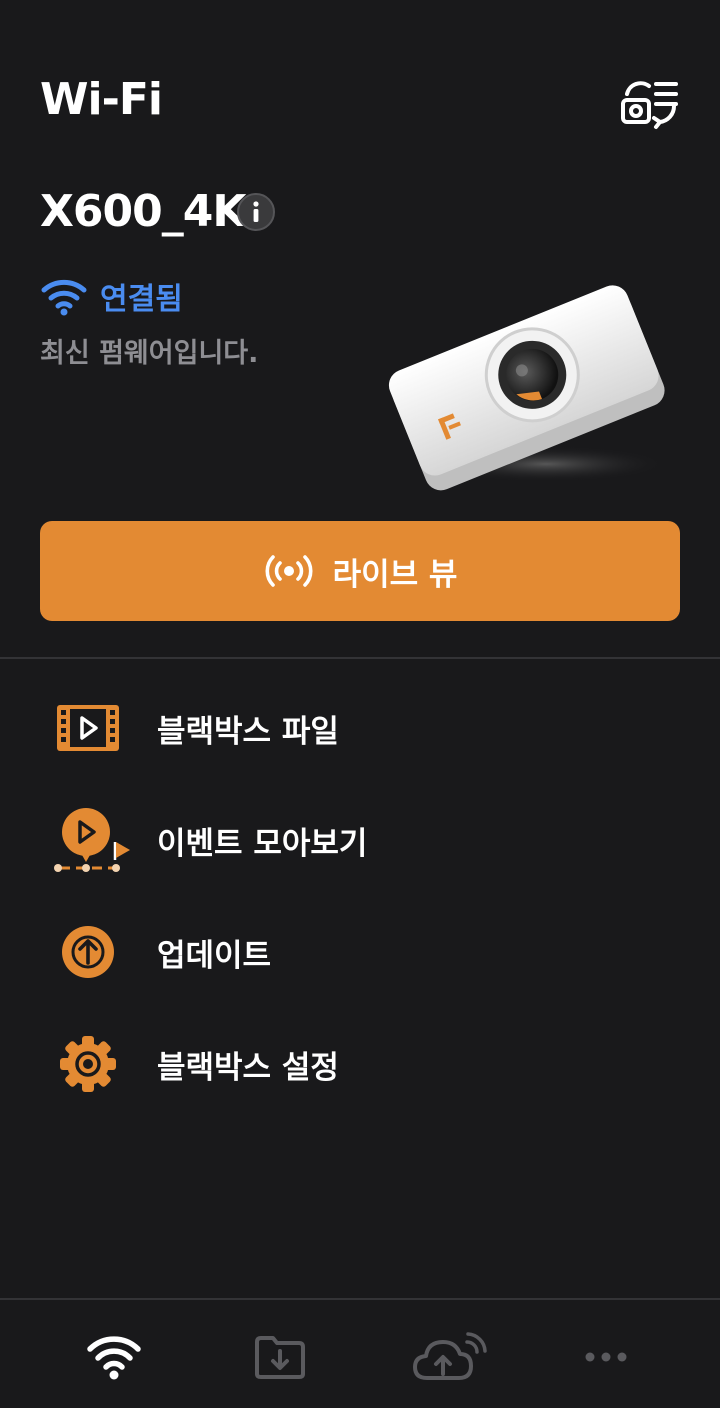 The height and width of the screenshot is (1408, 720). I want to click on device-name: X600_4K, so click(143, 211).